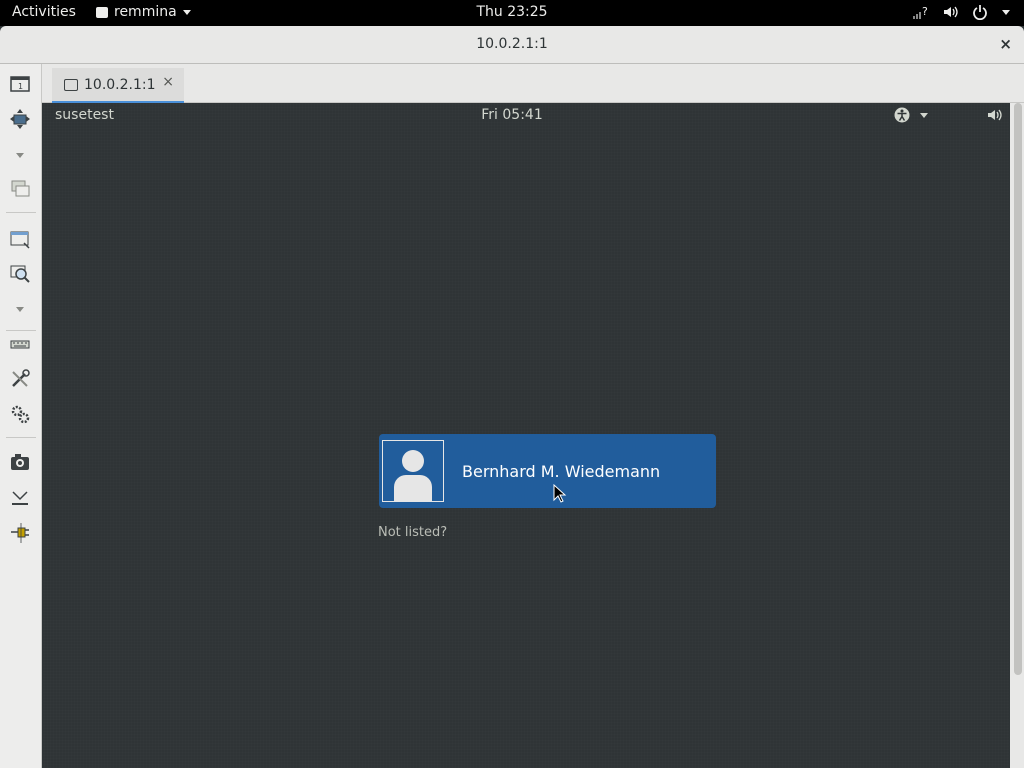 The image size is (1024, 768). I want to click on close-tab-button: ×, so click(168, 82).